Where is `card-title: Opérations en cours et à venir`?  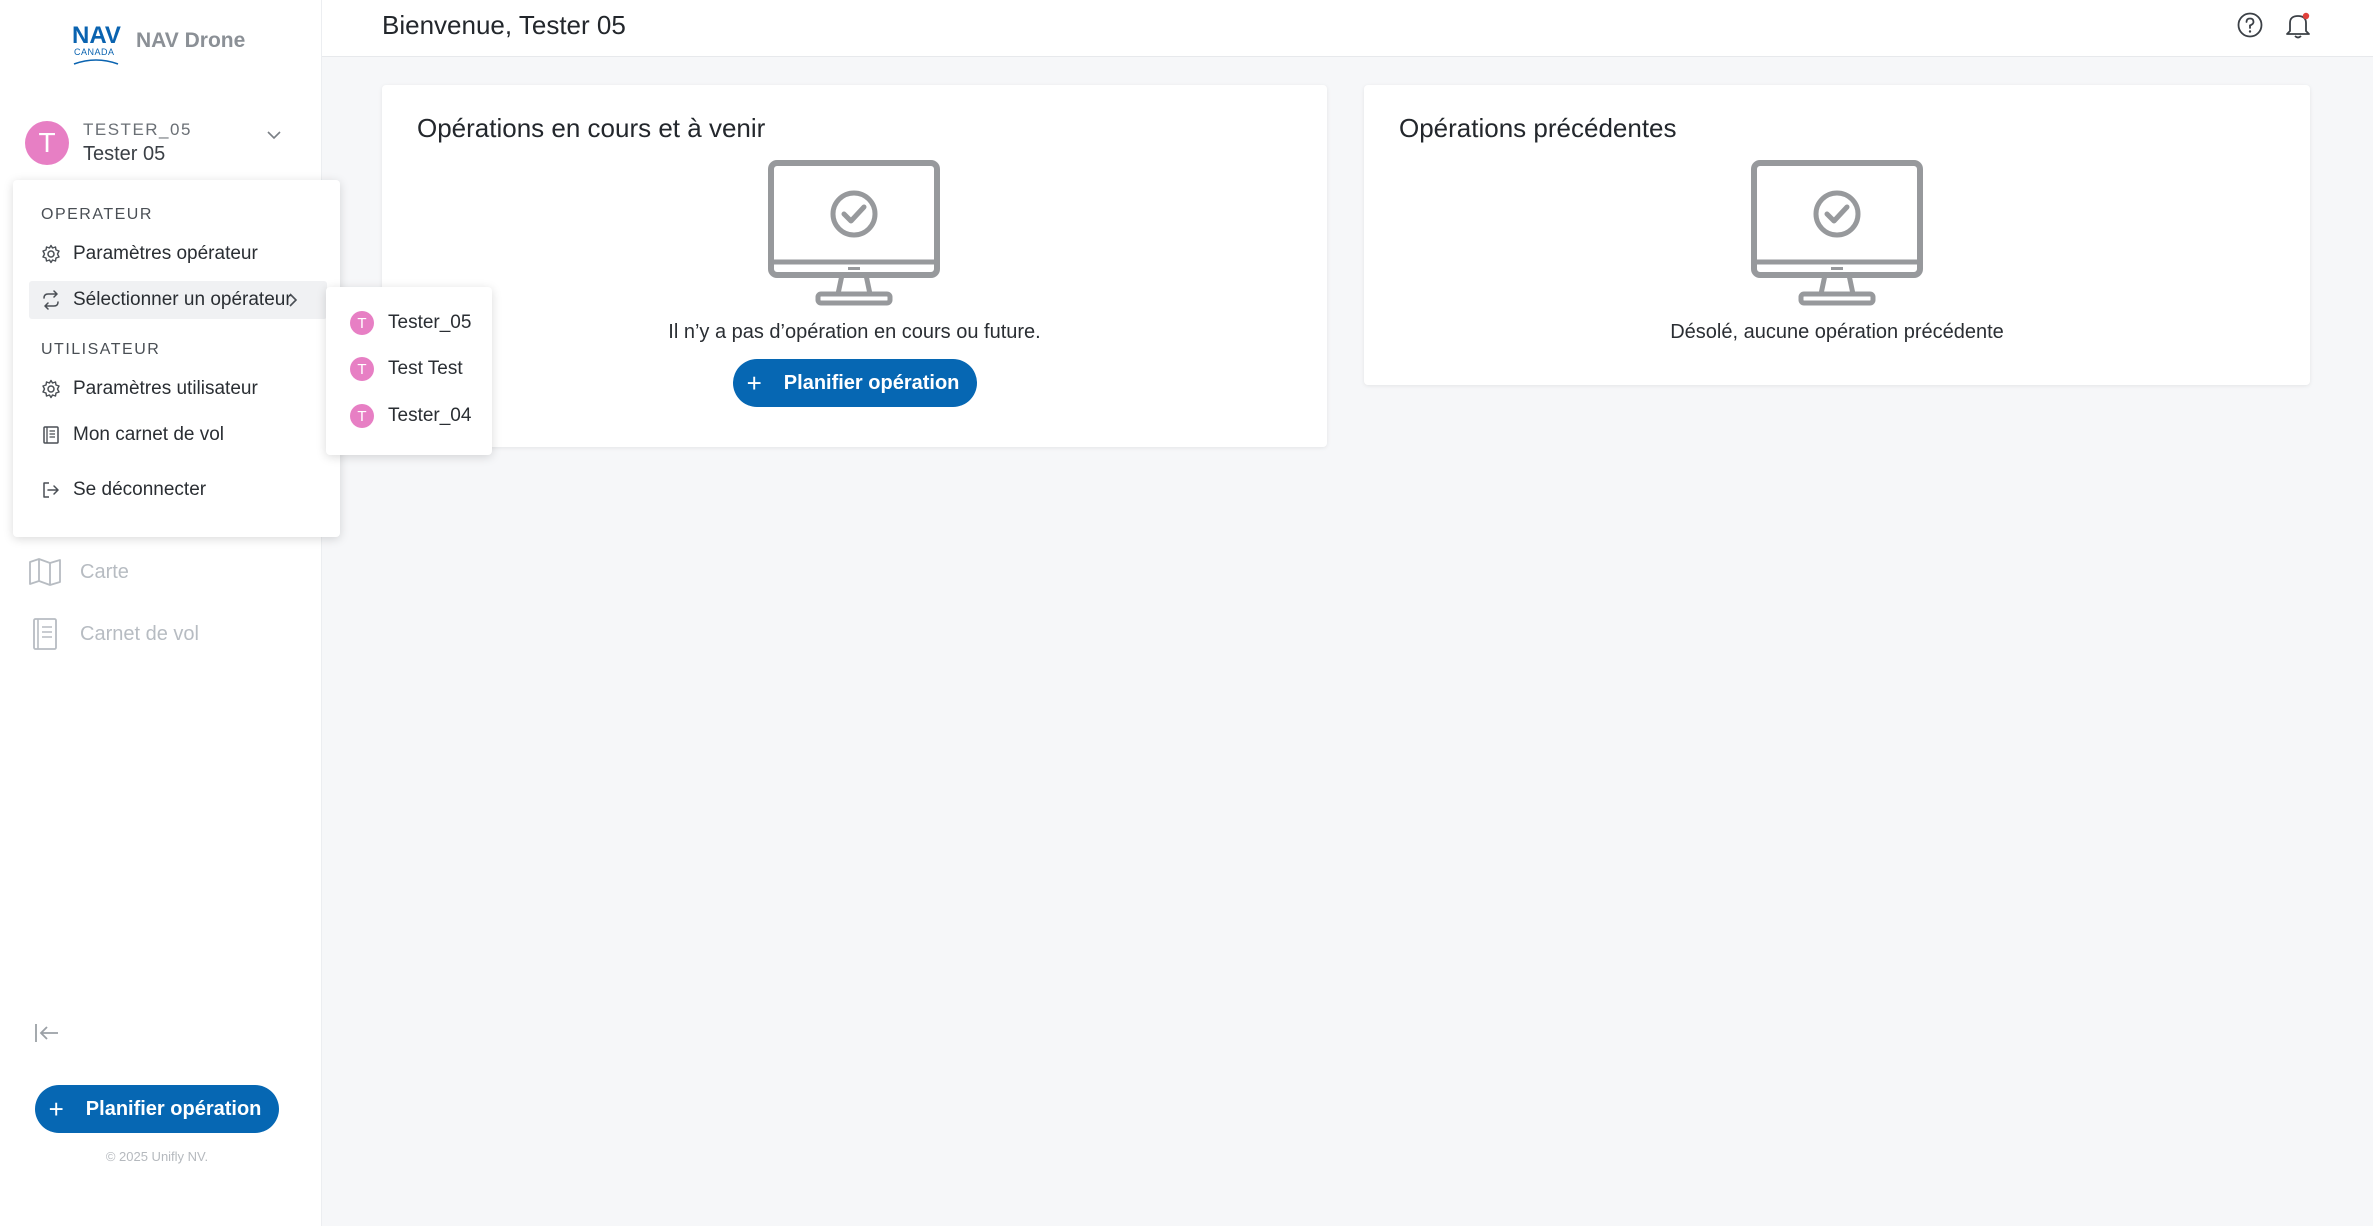 card-title: Opérations en cours et à venir is located at coordinates (591, 128).